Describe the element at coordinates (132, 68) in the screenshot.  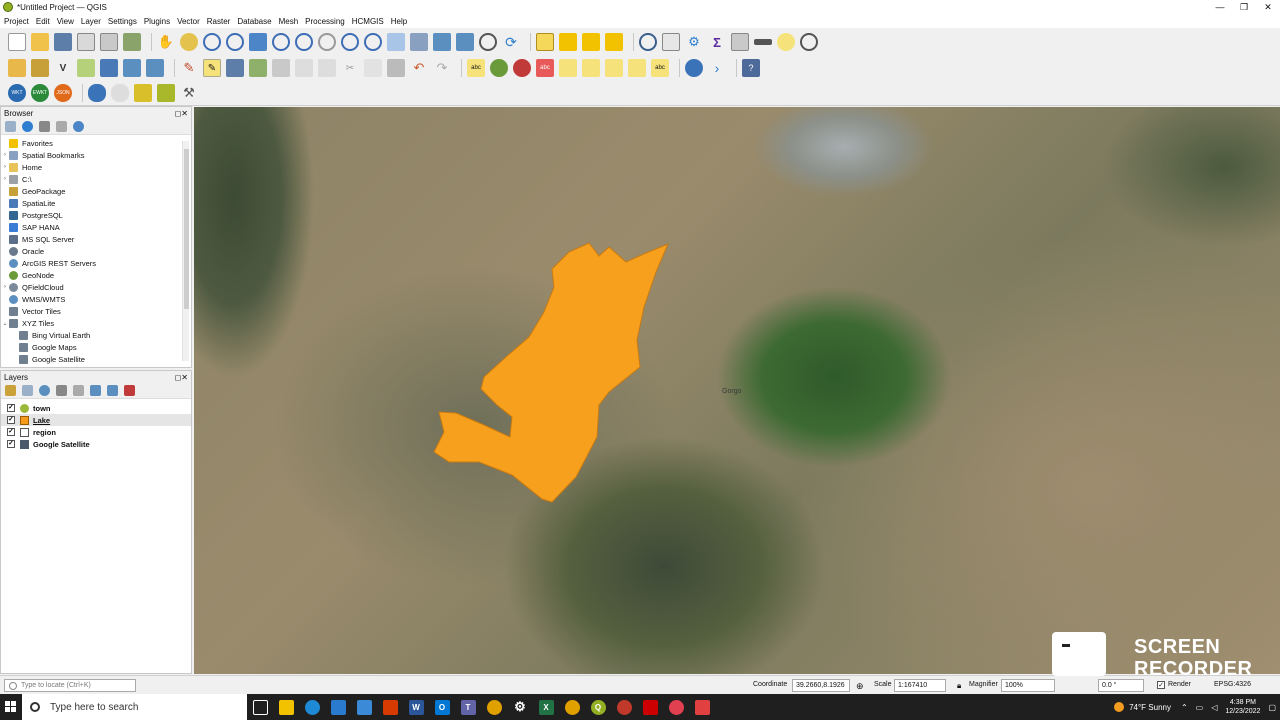
I see `add-wms-layer-icon` at that location.